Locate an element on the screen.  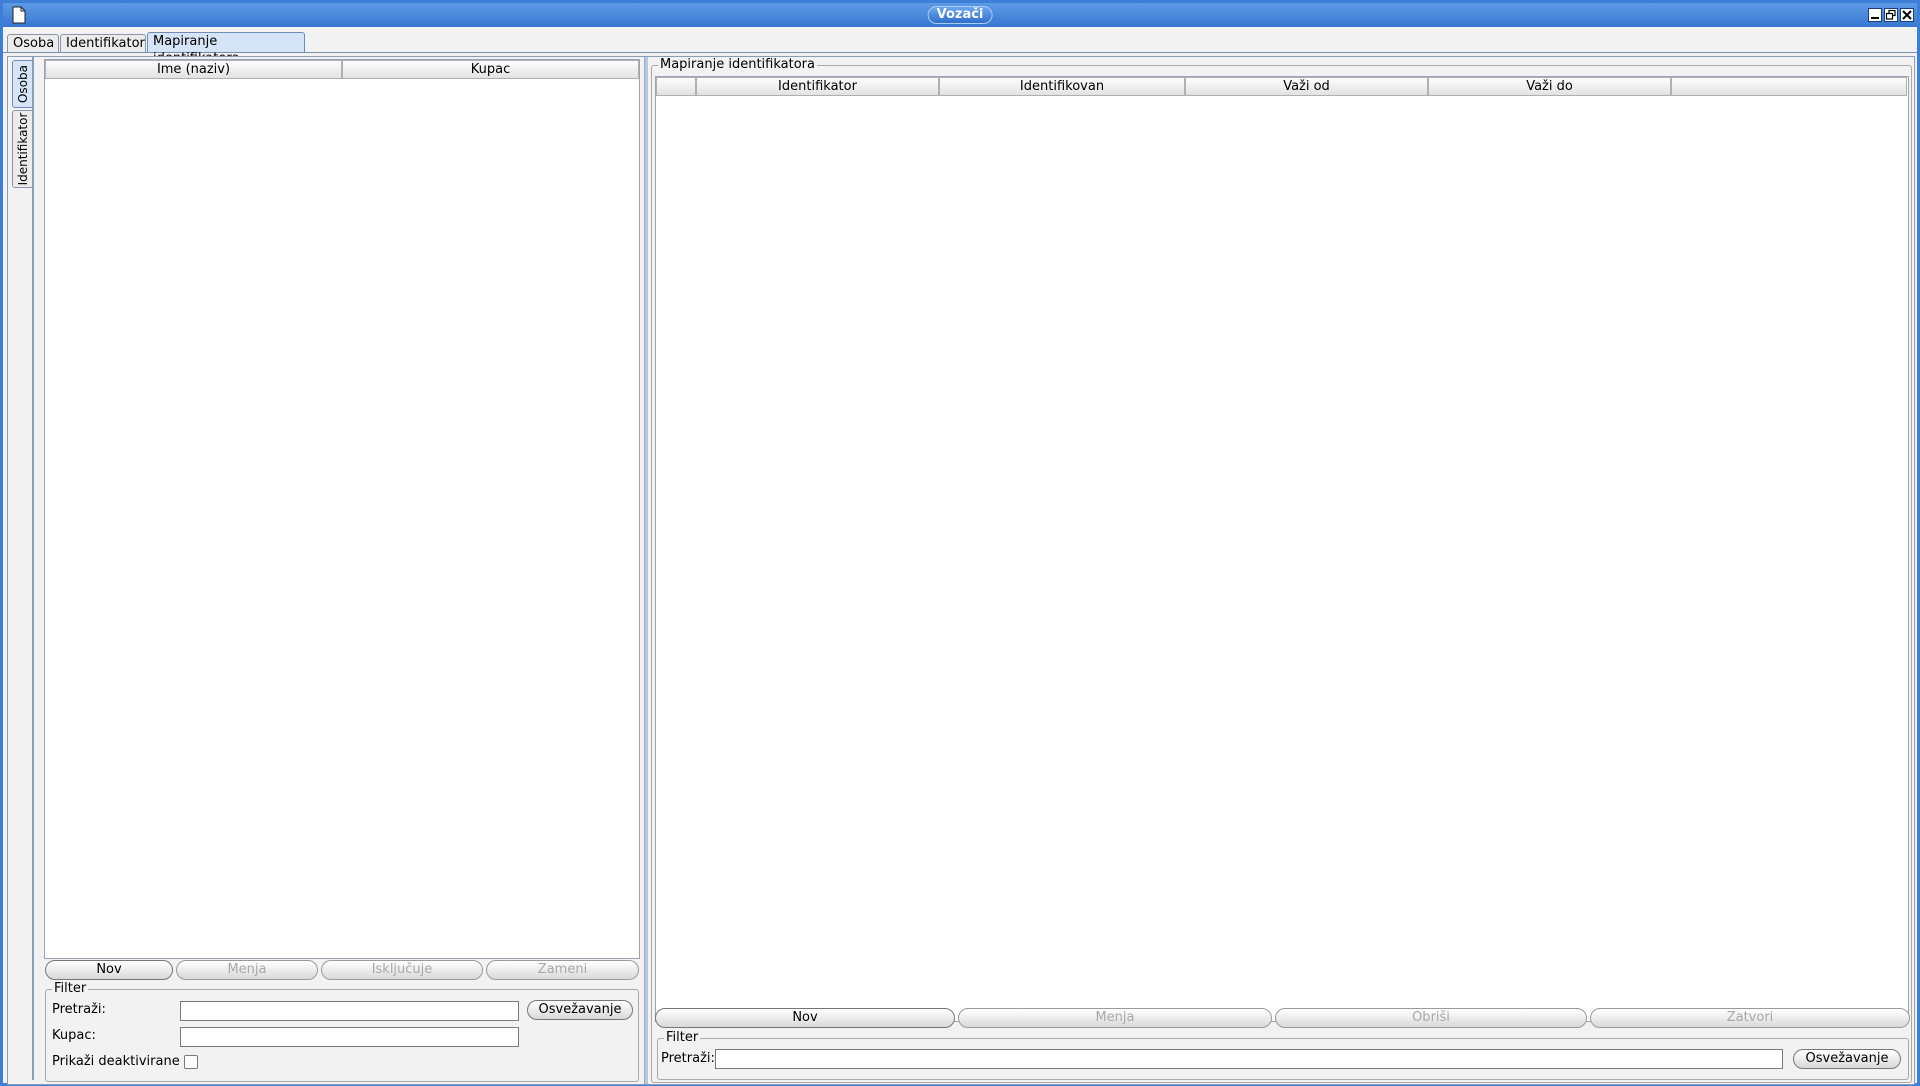
mapiranje-legend: Mapiranje identifikatora is located at coordinates (737, 65).